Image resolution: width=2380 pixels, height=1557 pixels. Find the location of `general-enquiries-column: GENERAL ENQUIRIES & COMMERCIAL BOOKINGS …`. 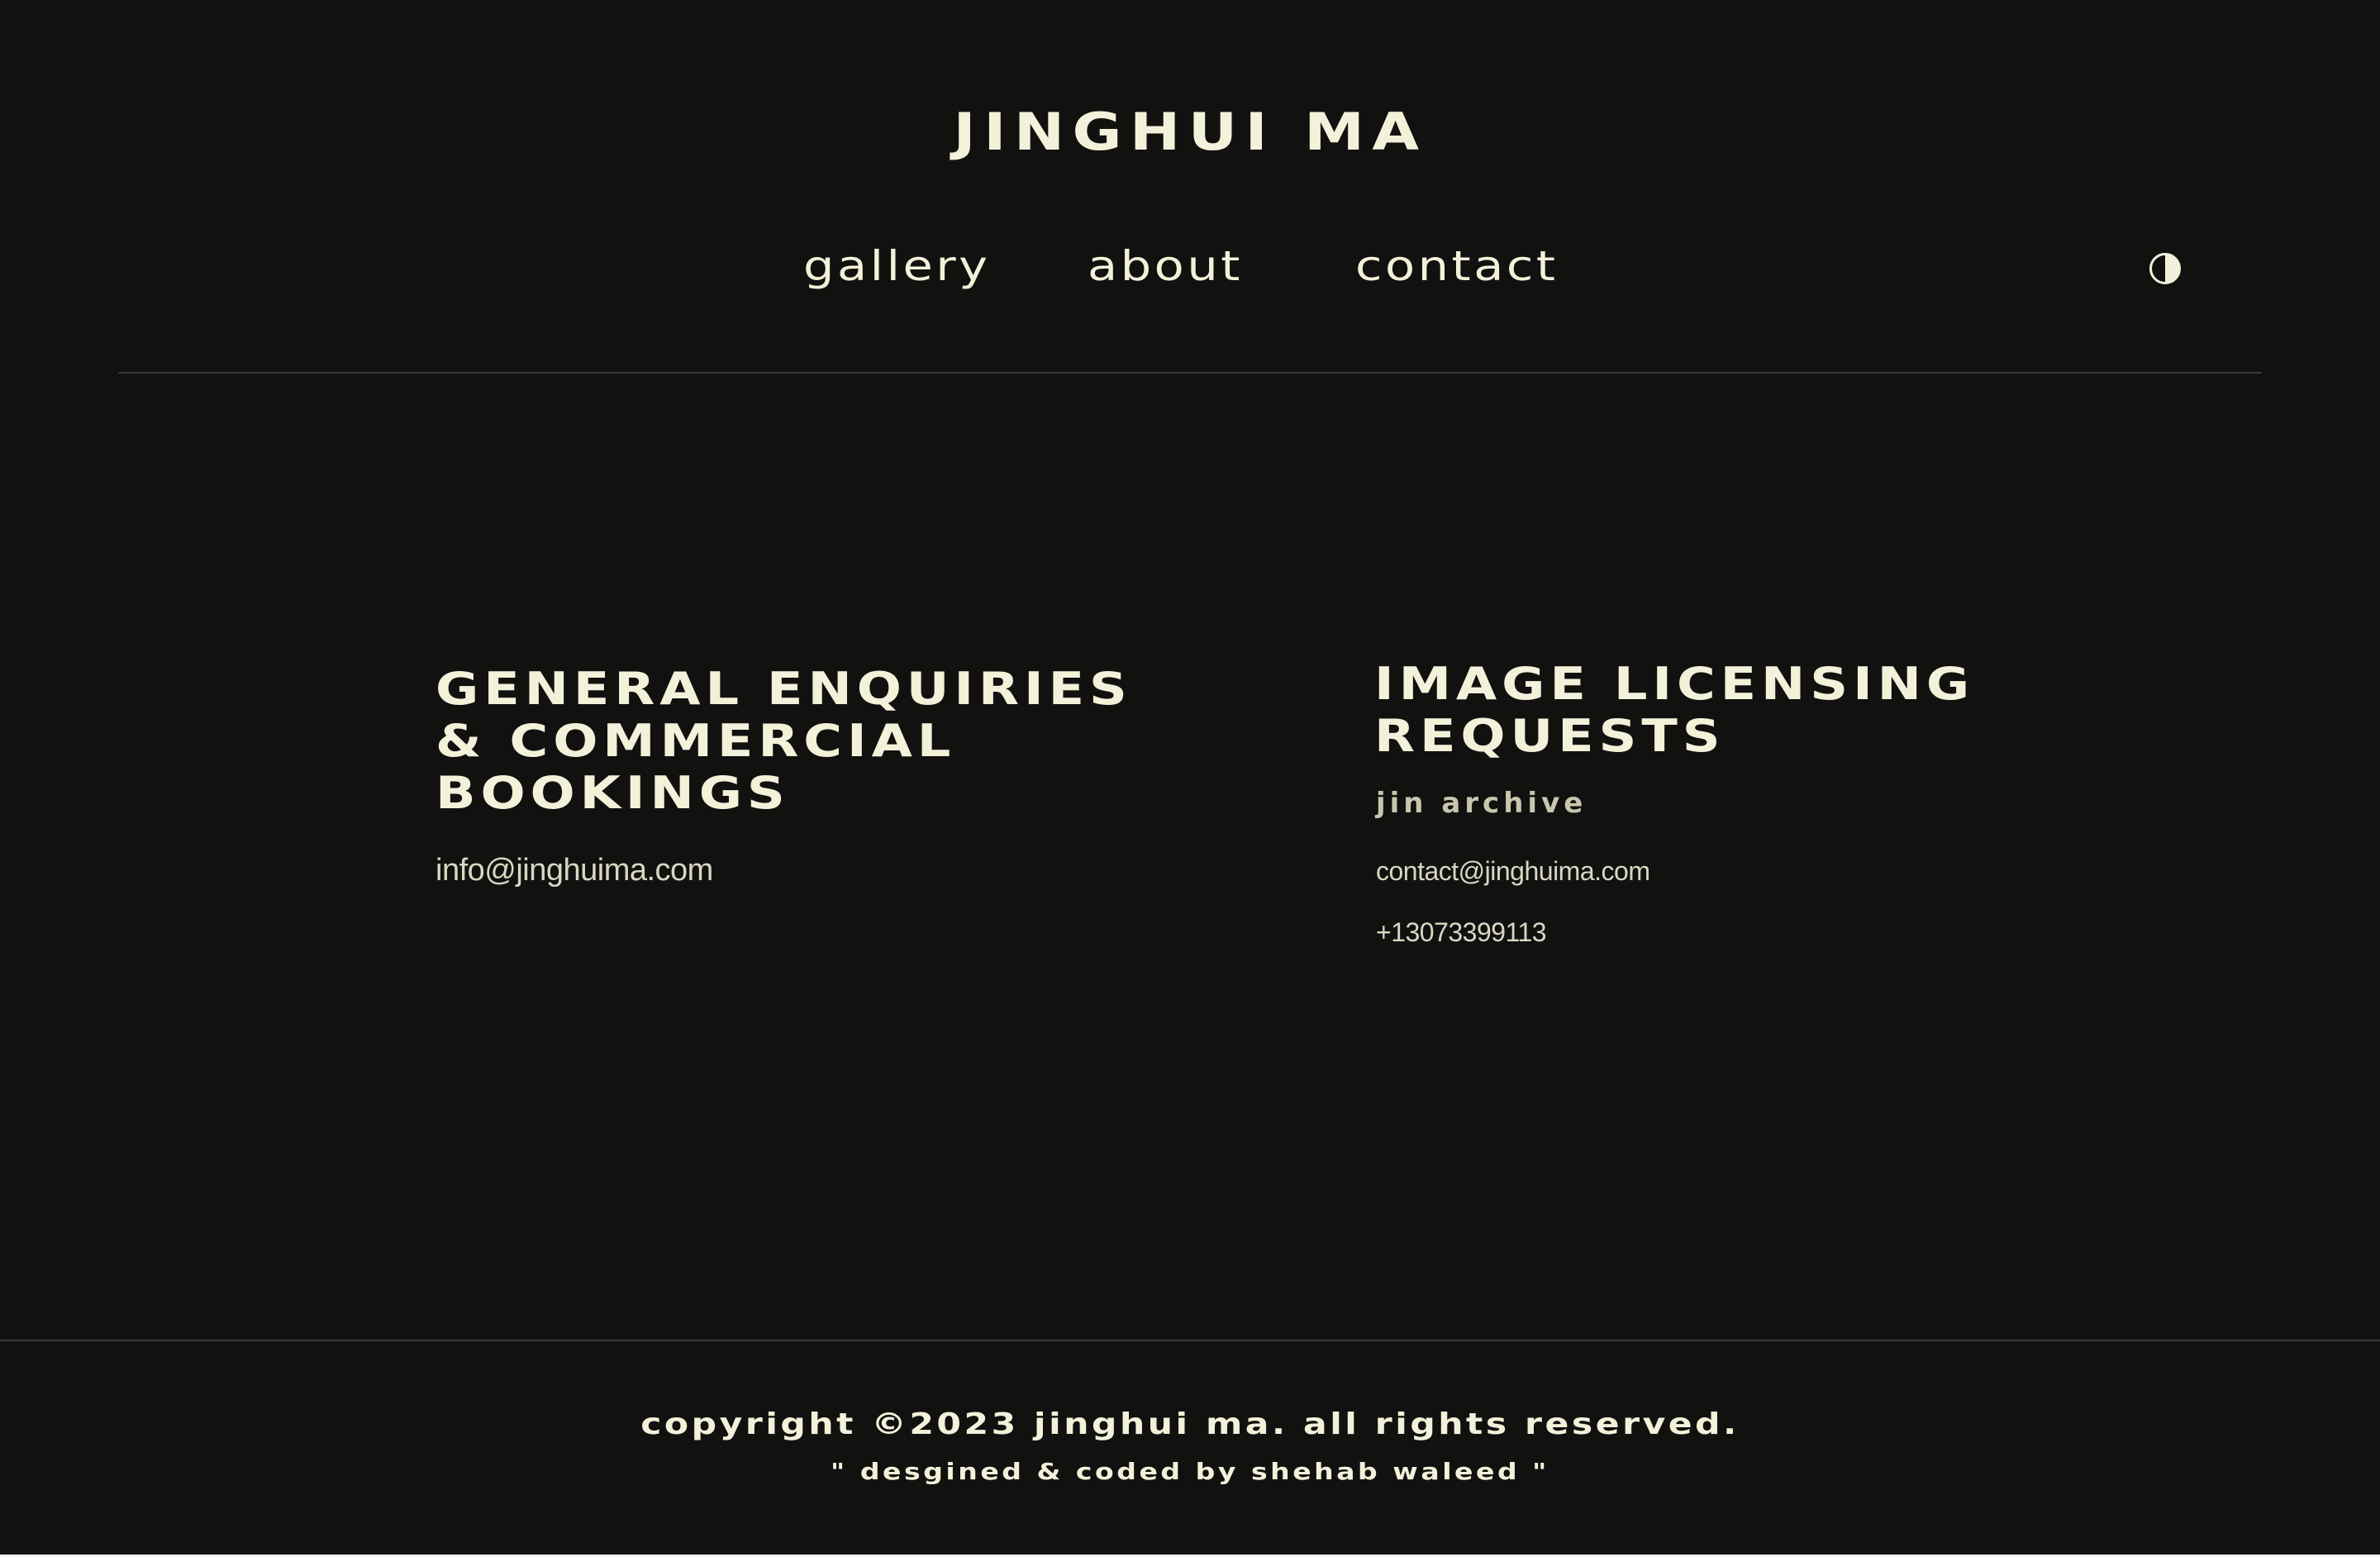

general-enquiries-column: GENERAL ENQUIRIES & COMMERCIAL BOOKINGS … is located at coordinates (849, 775).